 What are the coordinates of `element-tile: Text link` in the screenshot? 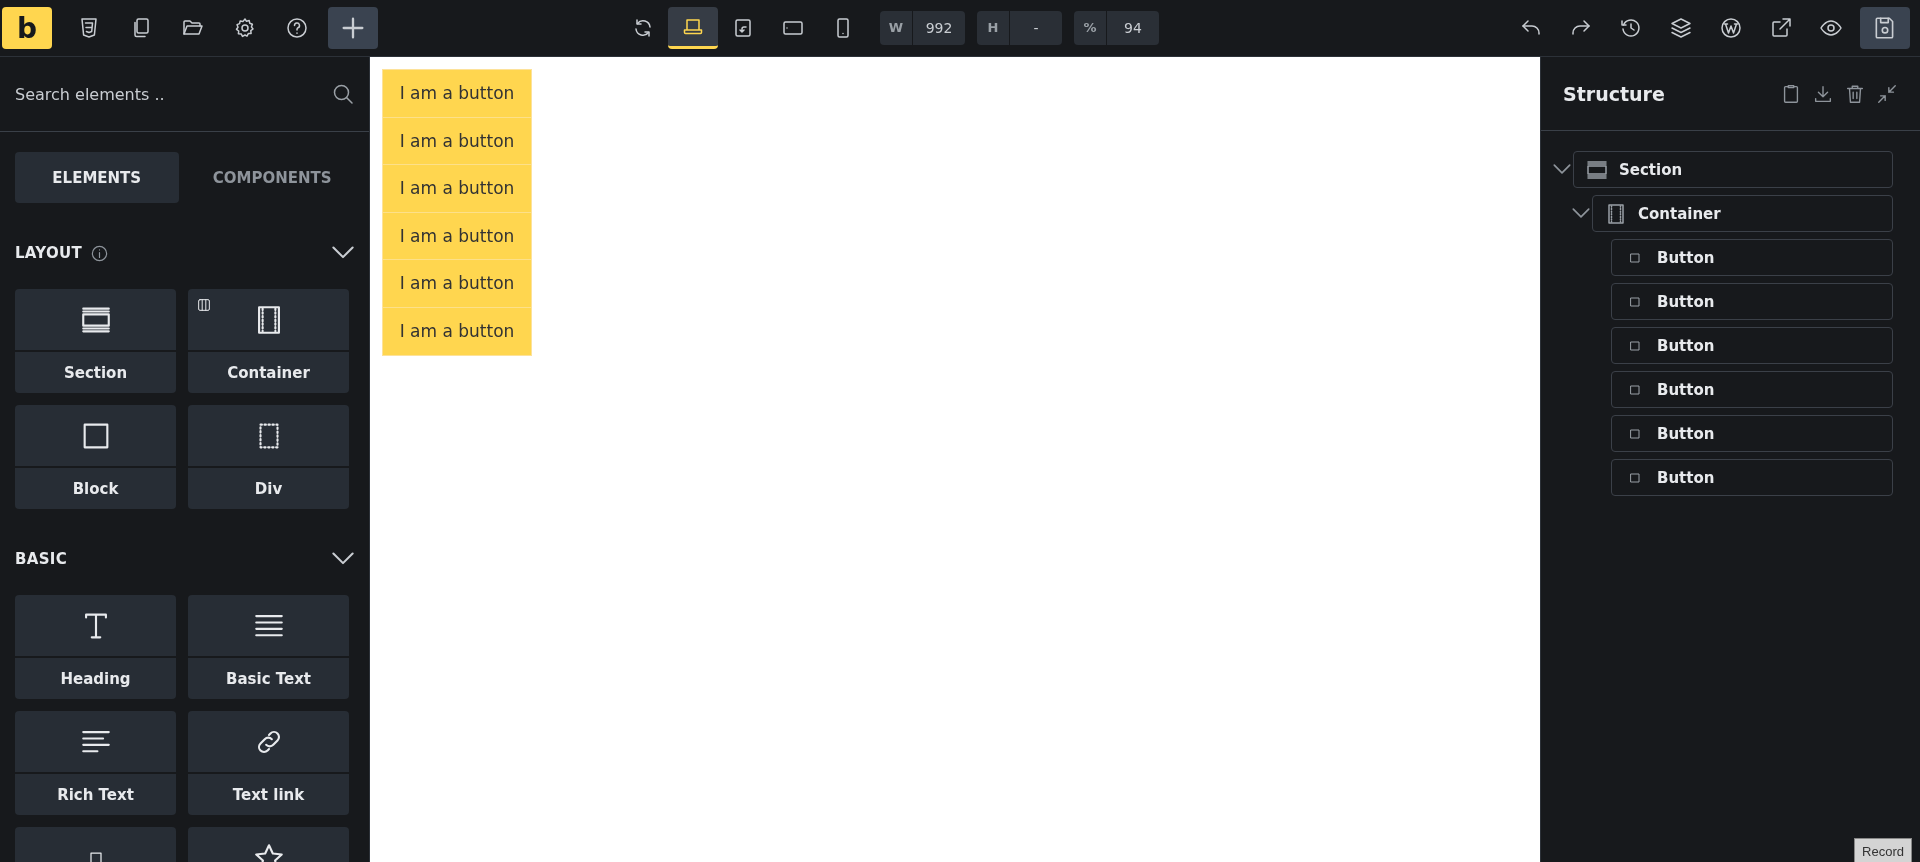 It's located at (268, 763).